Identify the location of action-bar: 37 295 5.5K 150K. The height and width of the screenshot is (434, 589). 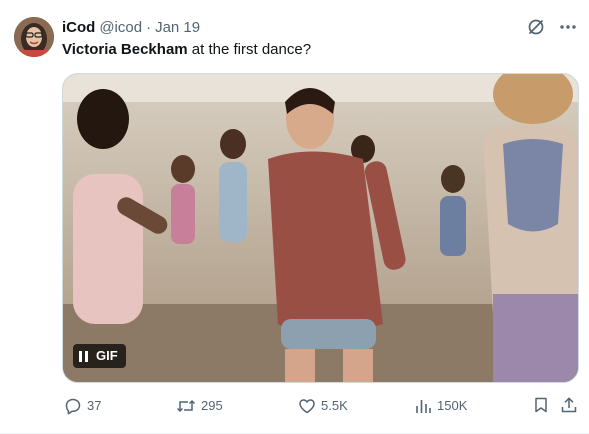
(322, 407).